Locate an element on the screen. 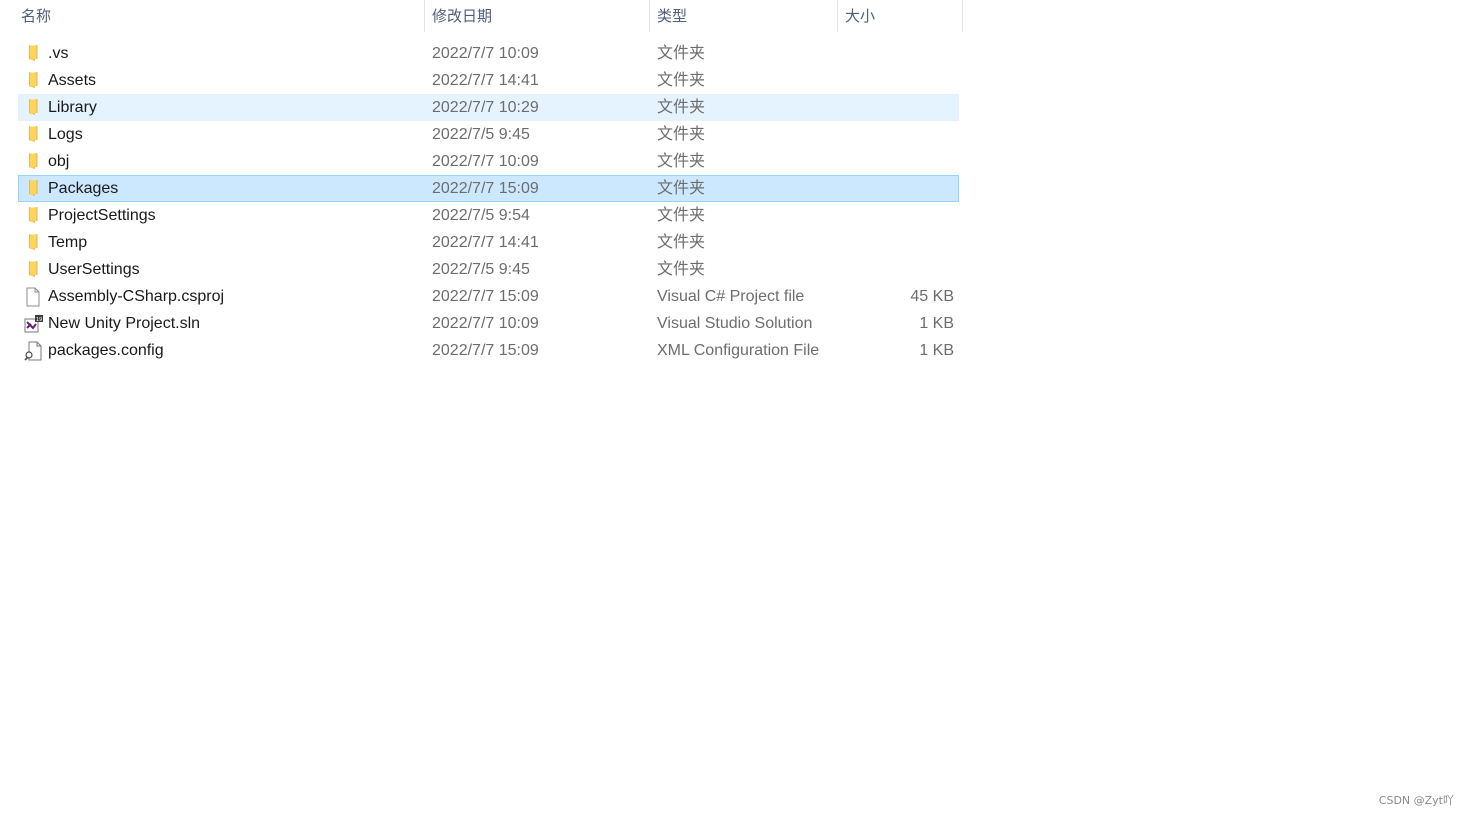 This screenshot has width=1468, height=817. file-name: UserSettings is located at coordinates (94, 269).